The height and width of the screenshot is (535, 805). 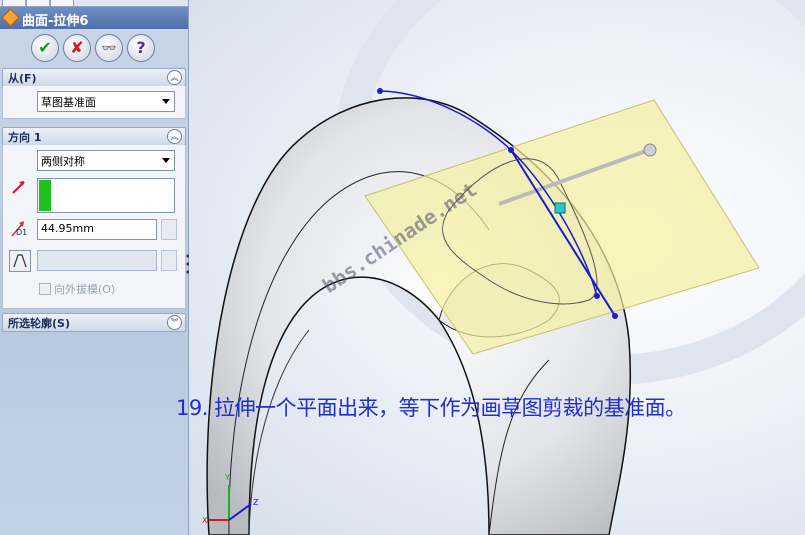 I want to click on preview-button: 👓, so click(x=109, y=48).